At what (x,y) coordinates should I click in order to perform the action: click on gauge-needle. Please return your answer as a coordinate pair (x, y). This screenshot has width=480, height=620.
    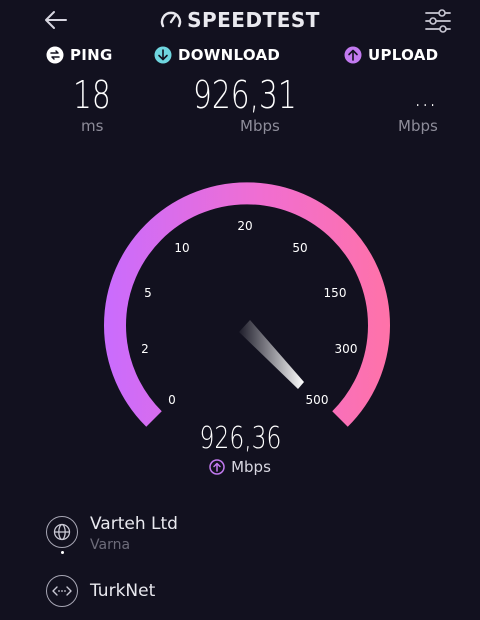
    Looking at the image, I should click on (271, 354).